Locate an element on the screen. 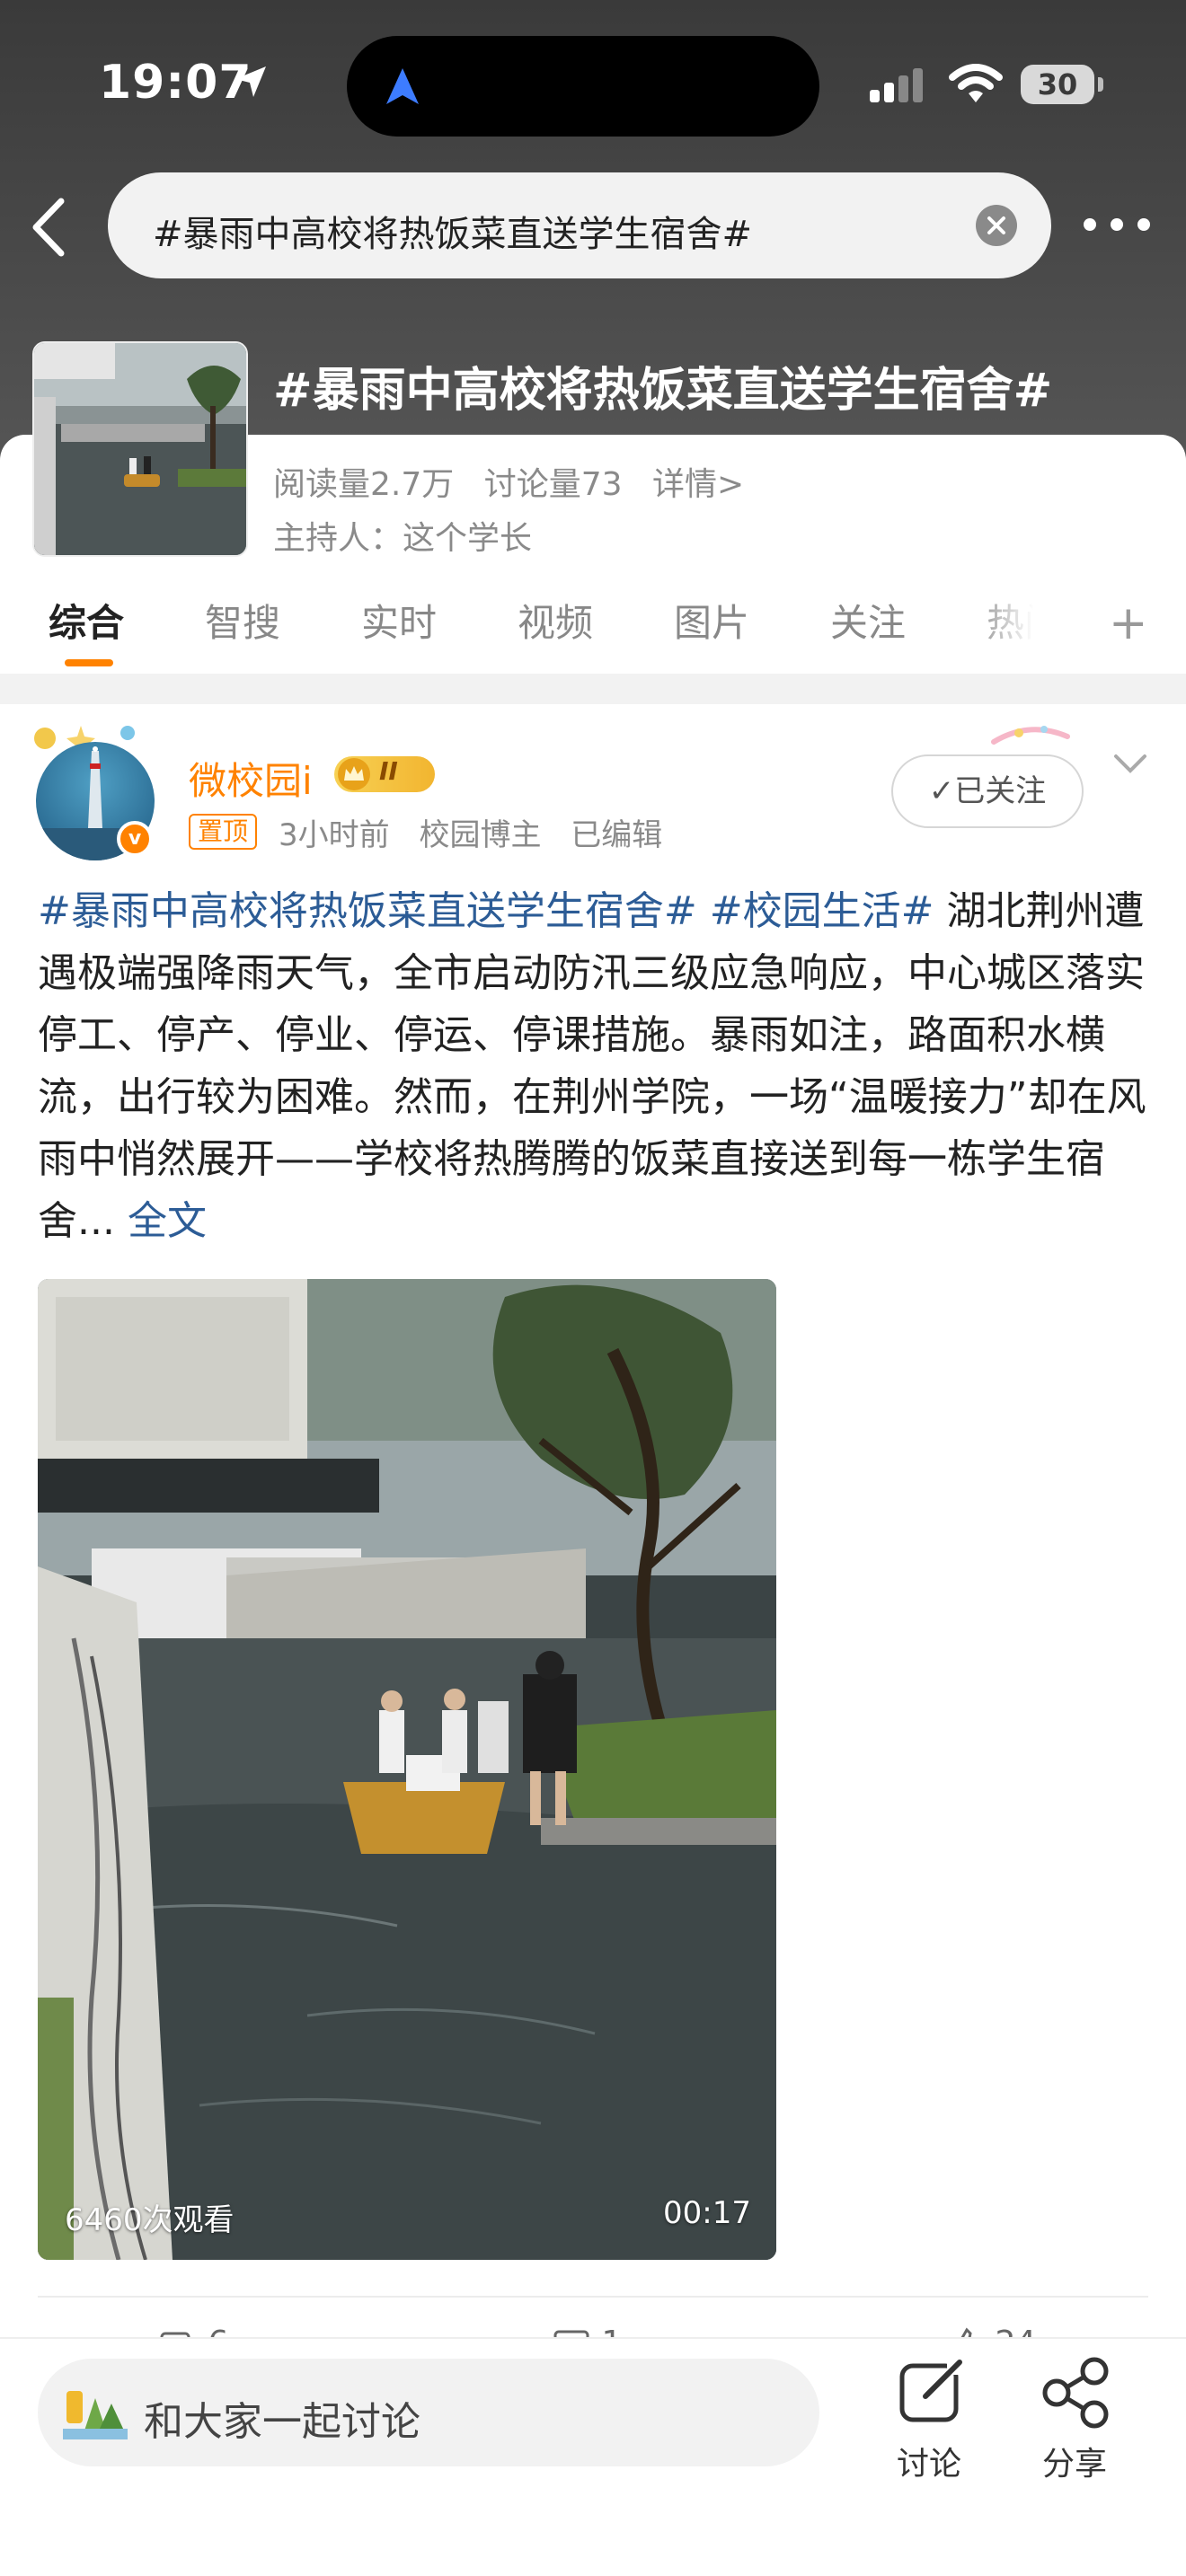  active-tab-indicator is located at coordinates (89, 662).